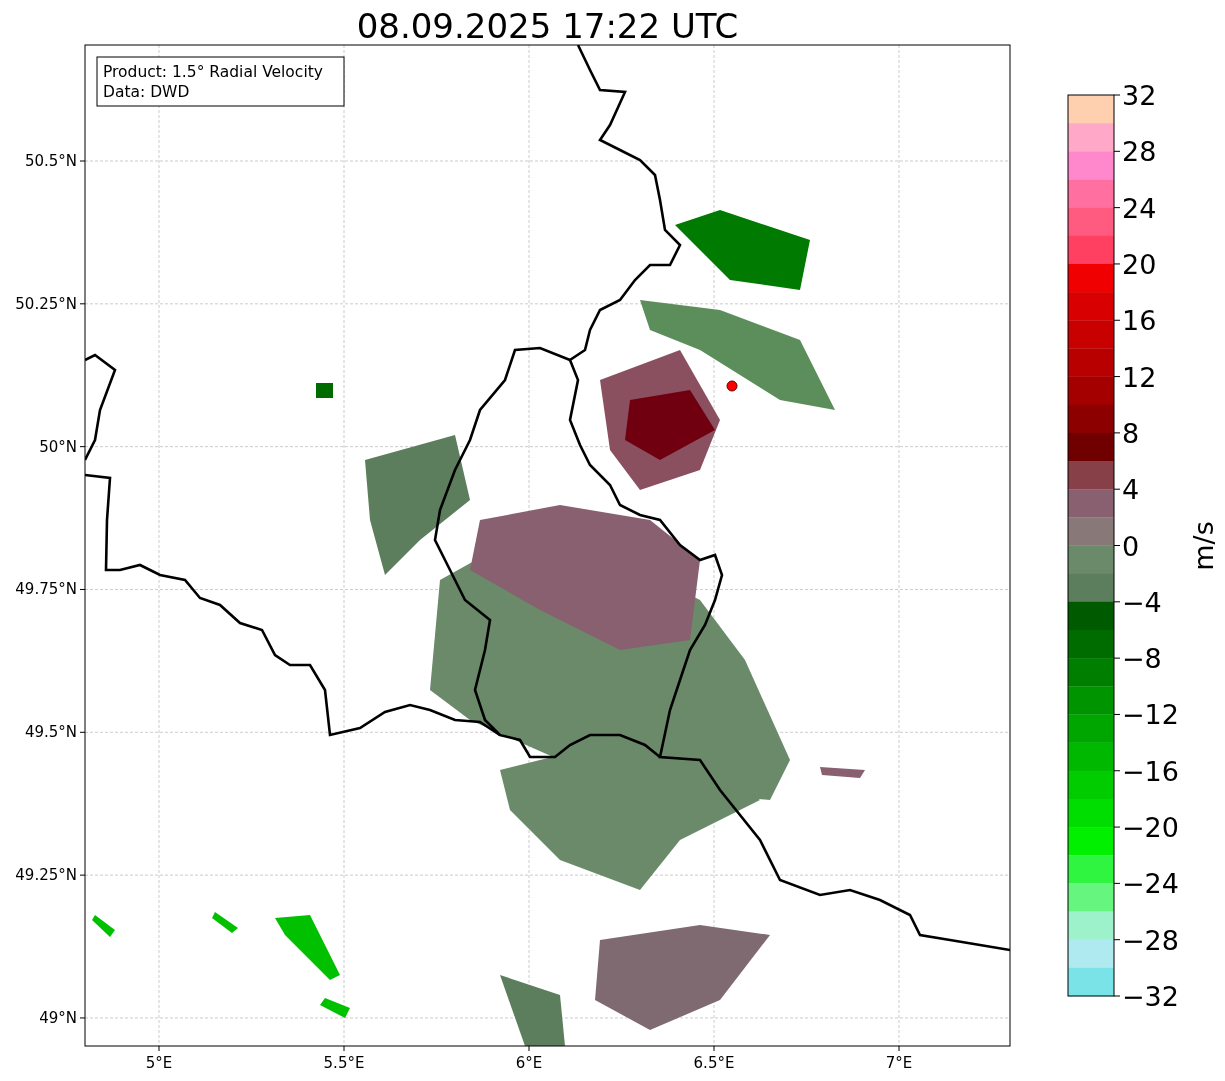 The height and width of the screenshot is (1081, 1225). What do you see at coordinates (146, 92) in the screenshot?
I see `annotation-text: Data: DWD` at bounding box center [146, 92].